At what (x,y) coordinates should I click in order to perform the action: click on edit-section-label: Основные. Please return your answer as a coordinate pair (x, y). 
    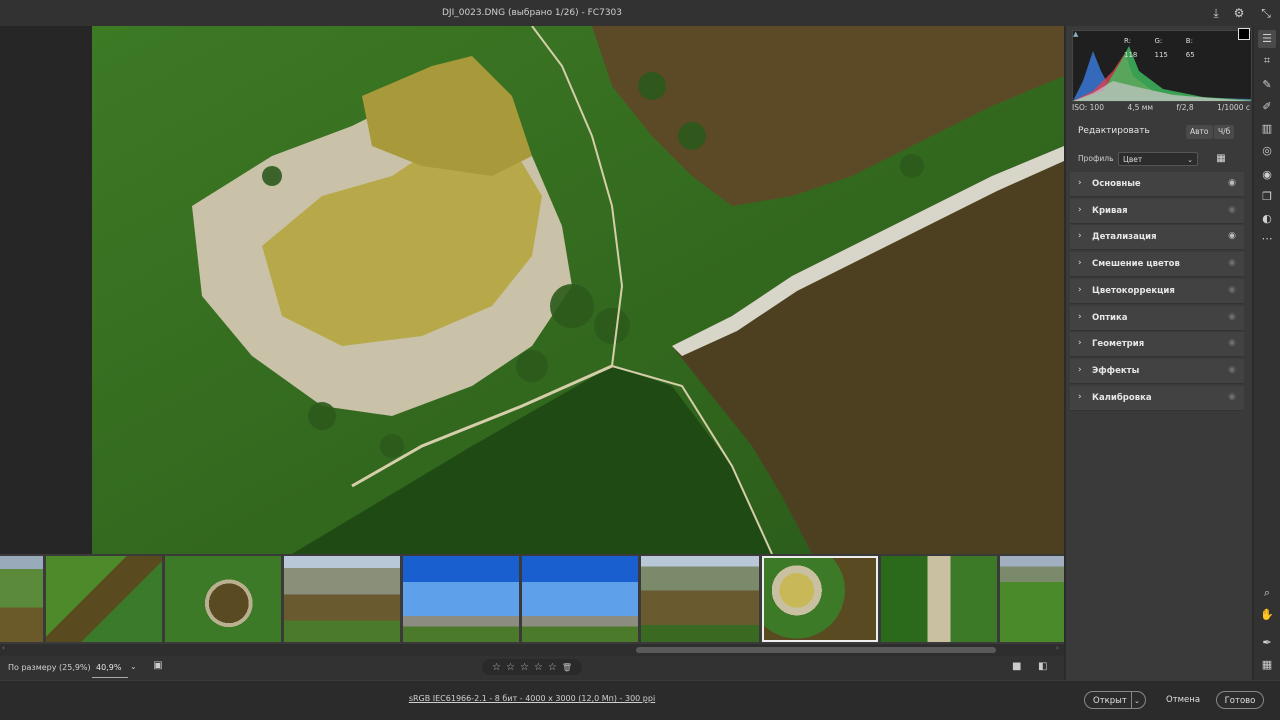
    Looking at the image, I should click on (1116, 184).